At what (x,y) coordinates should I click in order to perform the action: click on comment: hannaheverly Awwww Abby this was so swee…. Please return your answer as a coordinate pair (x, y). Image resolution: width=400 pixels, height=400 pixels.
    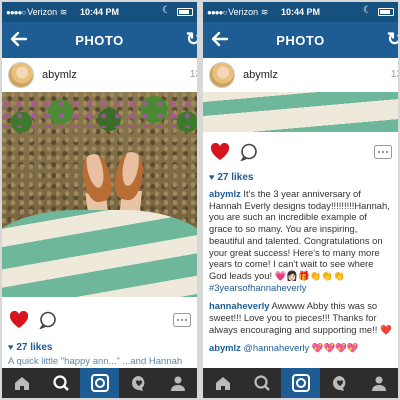
    Looking at the image, I should click on (300, 317).